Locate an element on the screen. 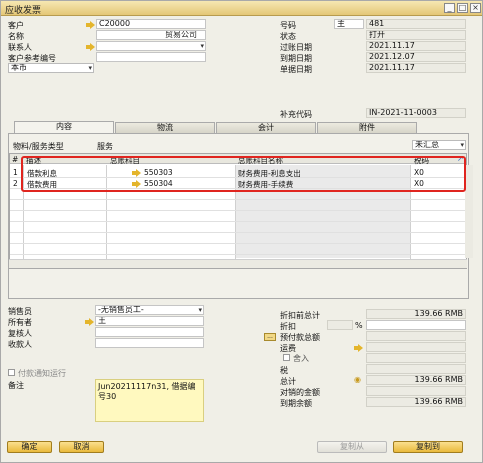 The image size is (483, 463). number-label: 号码 is located at coordinates (288, 25).